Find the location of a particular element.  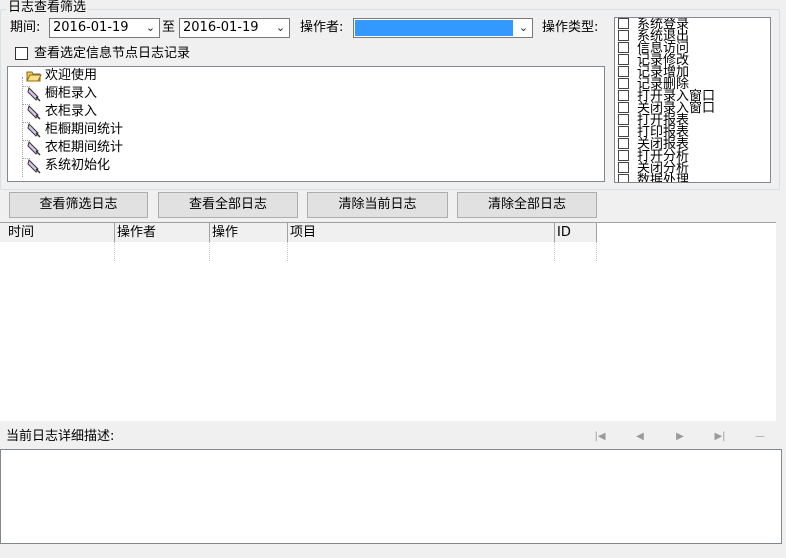

op-type-item: 数据处理 is located at coordinates (654, 178).